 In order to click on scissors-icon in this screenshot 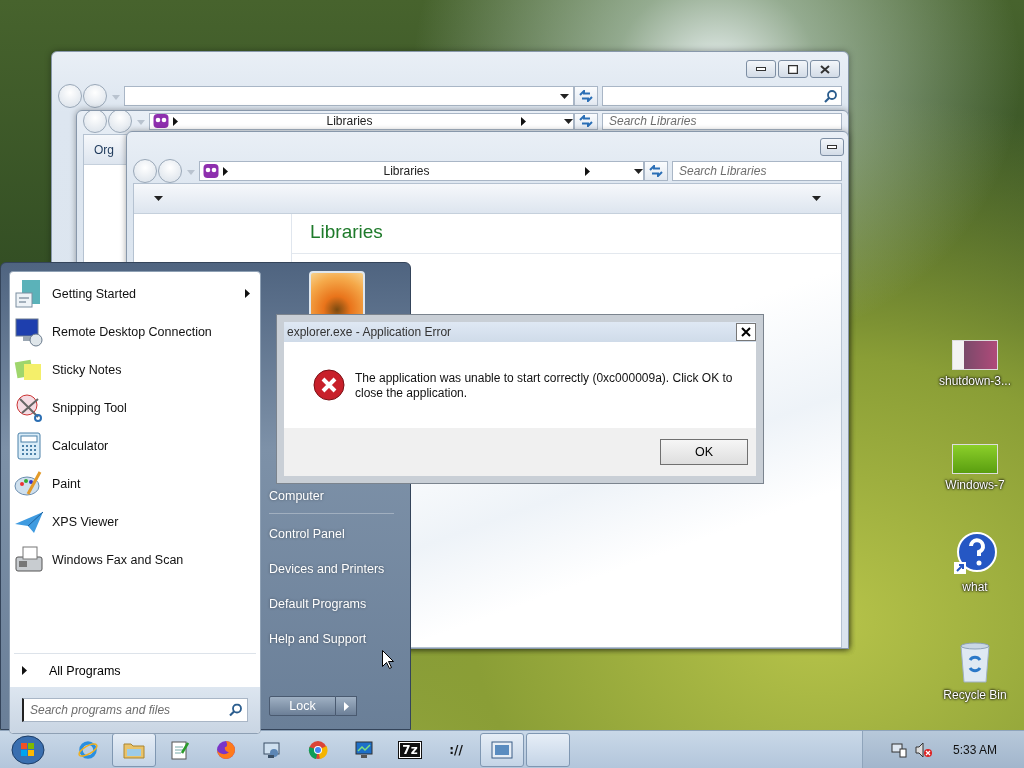, I will do `click(29, 408)`.